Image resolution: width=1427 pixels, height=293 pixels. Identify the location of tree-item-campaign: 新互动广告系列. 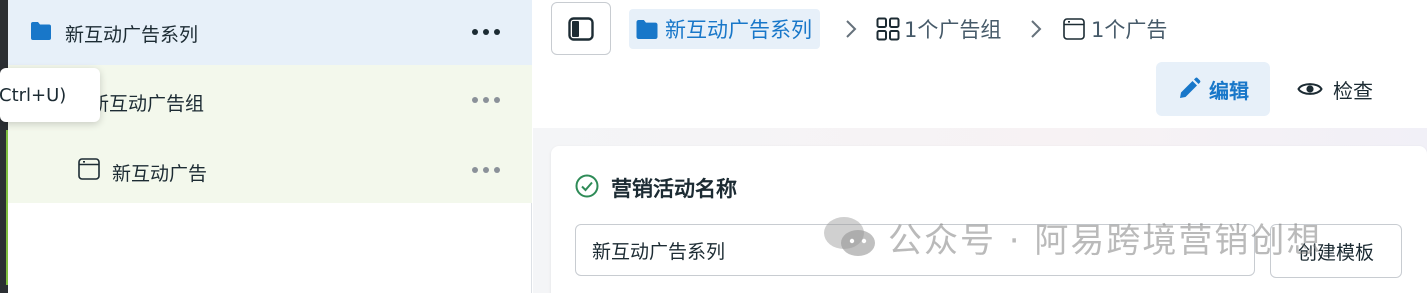
(270, 32).